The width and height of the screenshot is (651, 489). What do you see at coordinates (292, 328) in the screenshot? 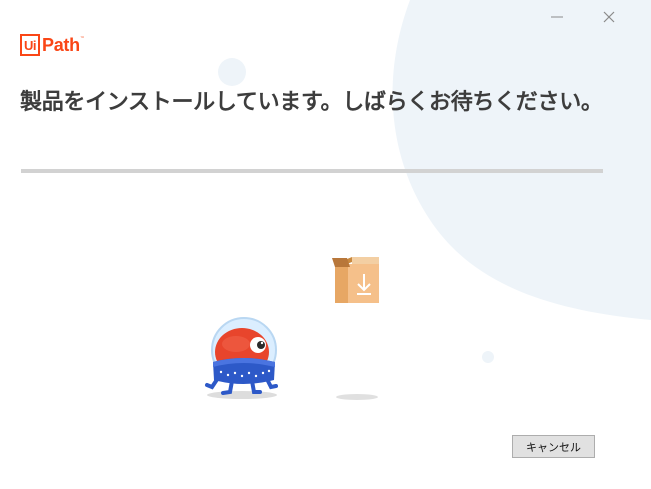
I see `installing-animation` at bounding box center [292, 328].